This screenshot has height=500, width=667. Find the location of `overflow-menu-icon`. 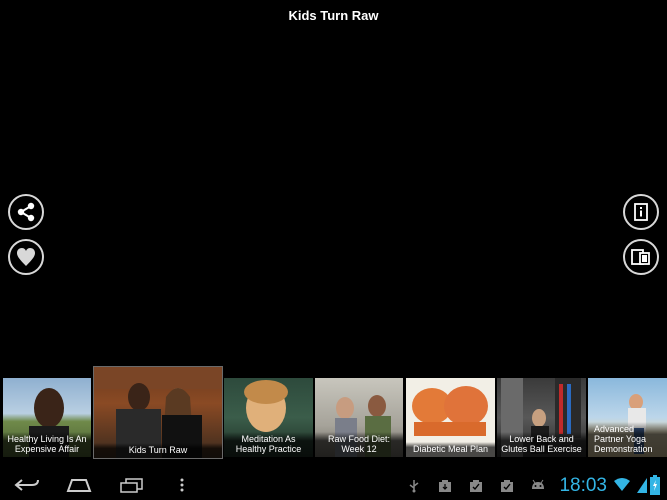

overflow-menu-icon is located at coordinates (182, 485).